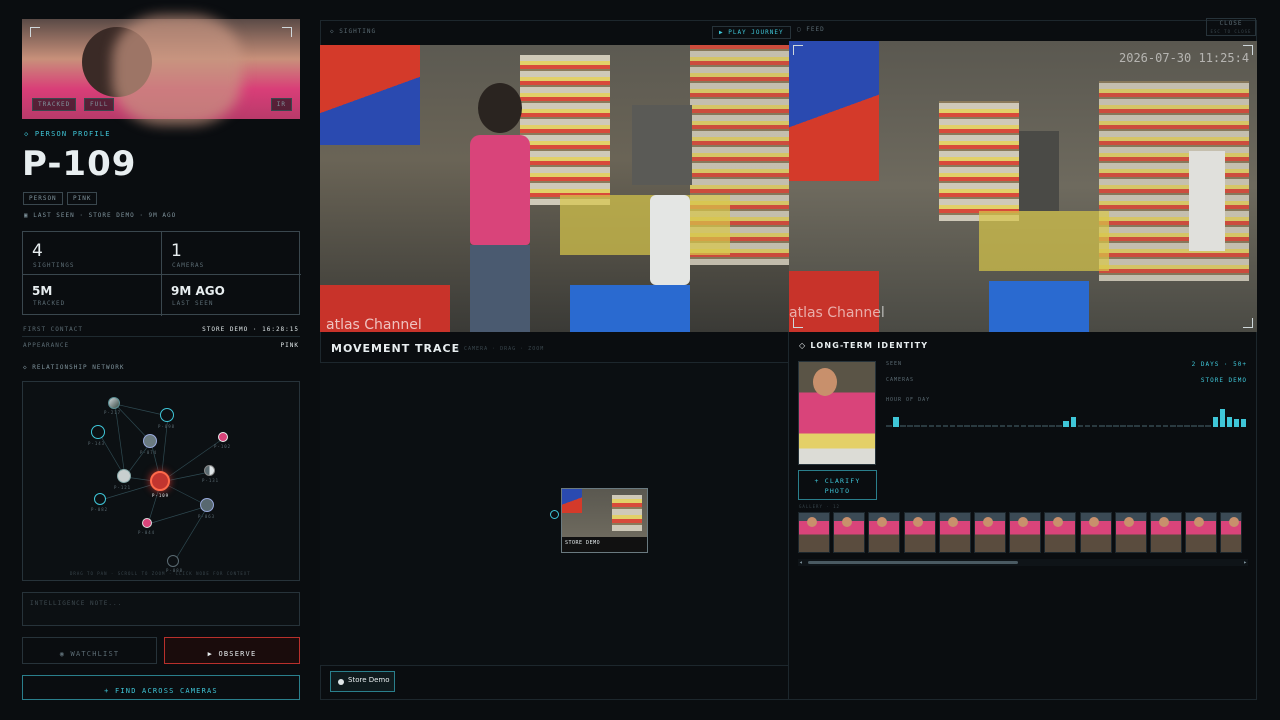 This screenshot has width=1280, height=720. Describe the element at coordinates (1184, 58) in the screenshot. I see `feed-timestamp: 2026-07-30 11:25:4` at that location.